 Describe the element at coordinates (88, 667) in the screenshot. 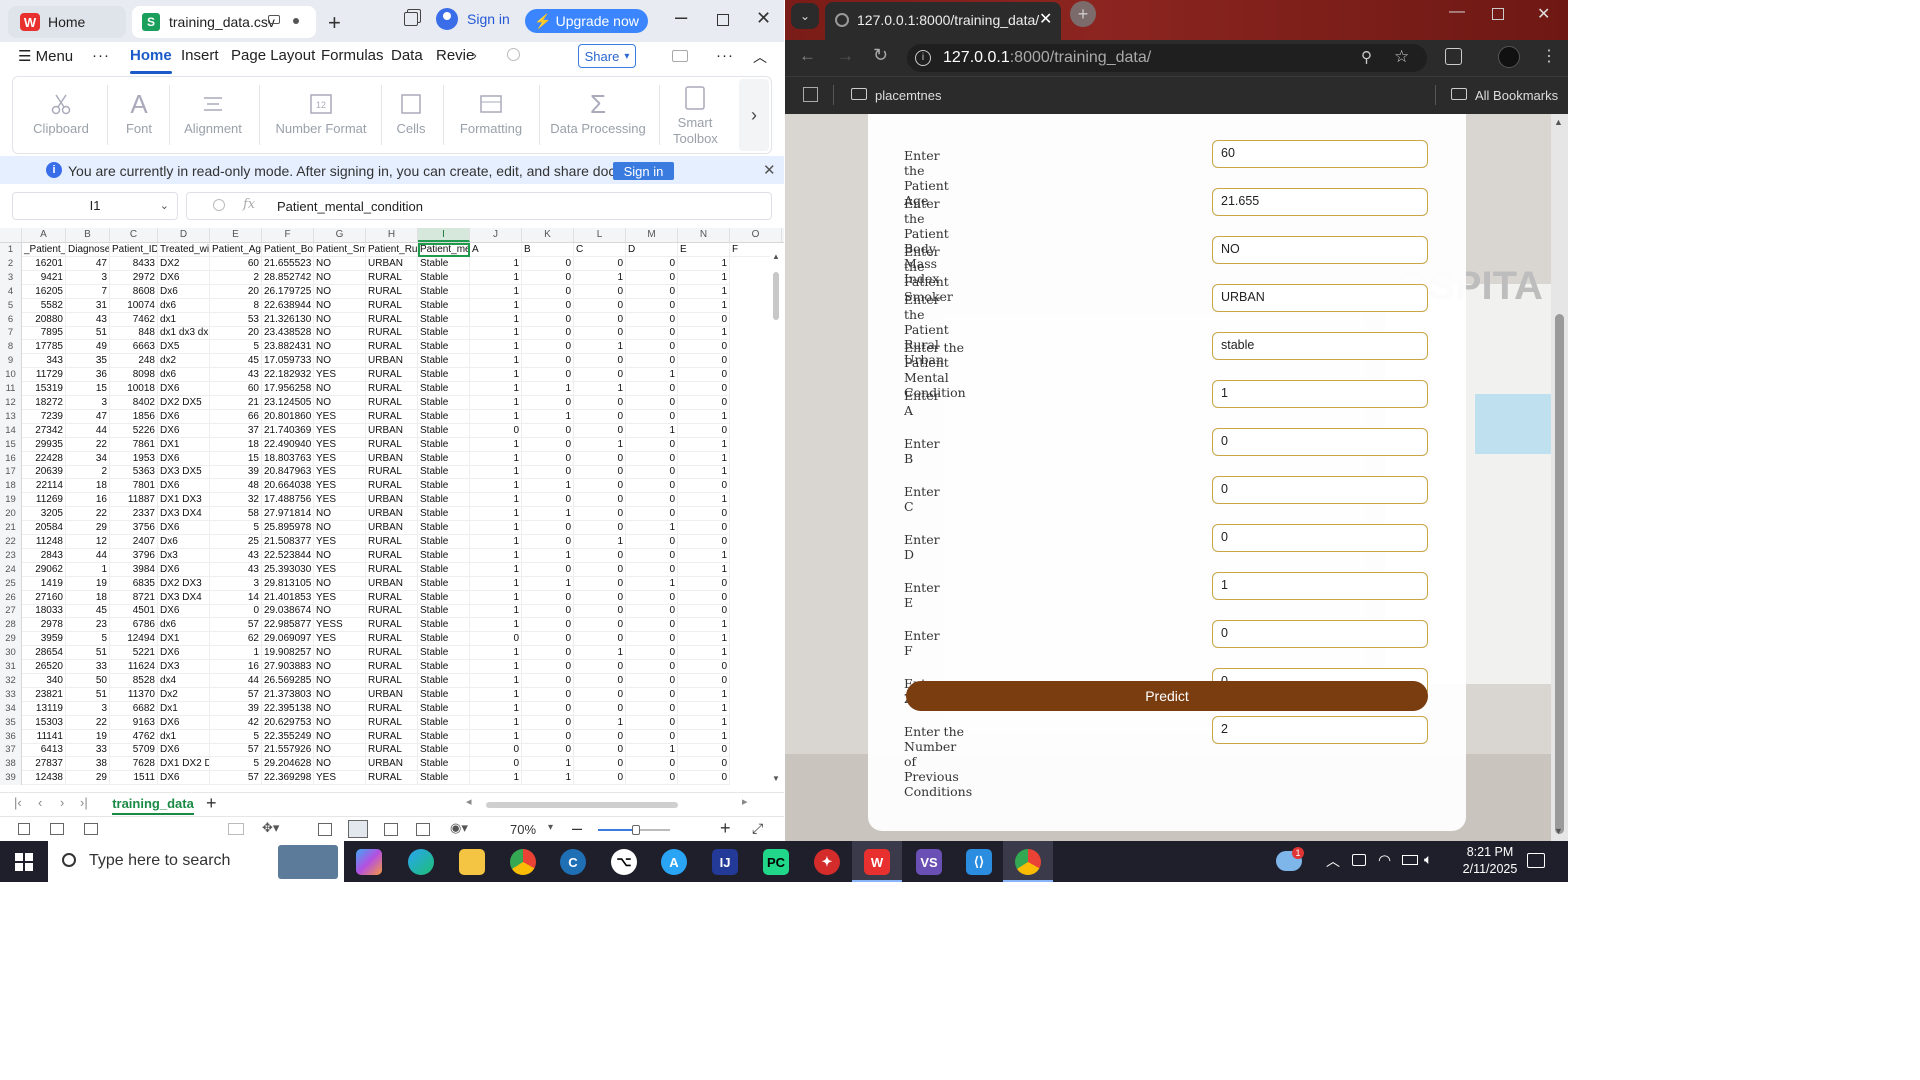

I see `cell: 33` at that location.